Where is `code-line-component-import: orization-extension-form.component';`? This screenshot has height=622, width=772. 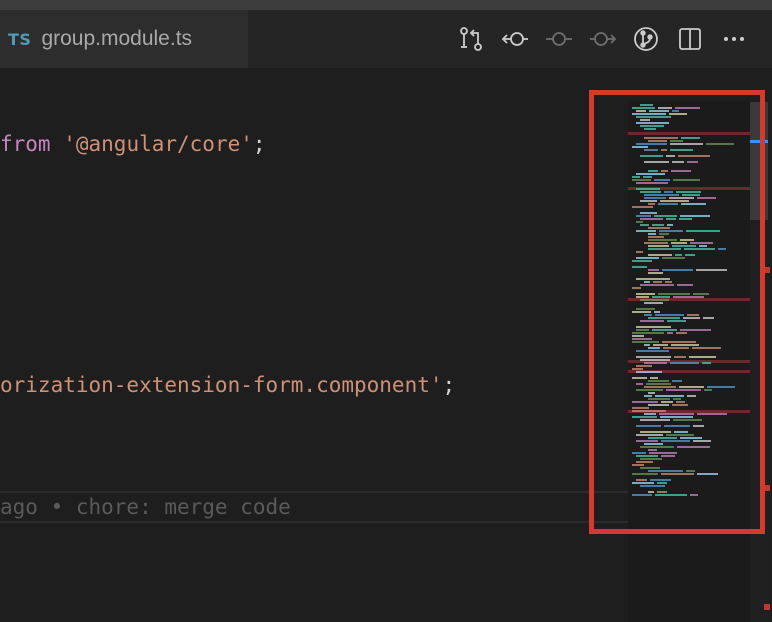
code-line-component-import: orization-extension-form.component'; is located at coordinates (227, 385).